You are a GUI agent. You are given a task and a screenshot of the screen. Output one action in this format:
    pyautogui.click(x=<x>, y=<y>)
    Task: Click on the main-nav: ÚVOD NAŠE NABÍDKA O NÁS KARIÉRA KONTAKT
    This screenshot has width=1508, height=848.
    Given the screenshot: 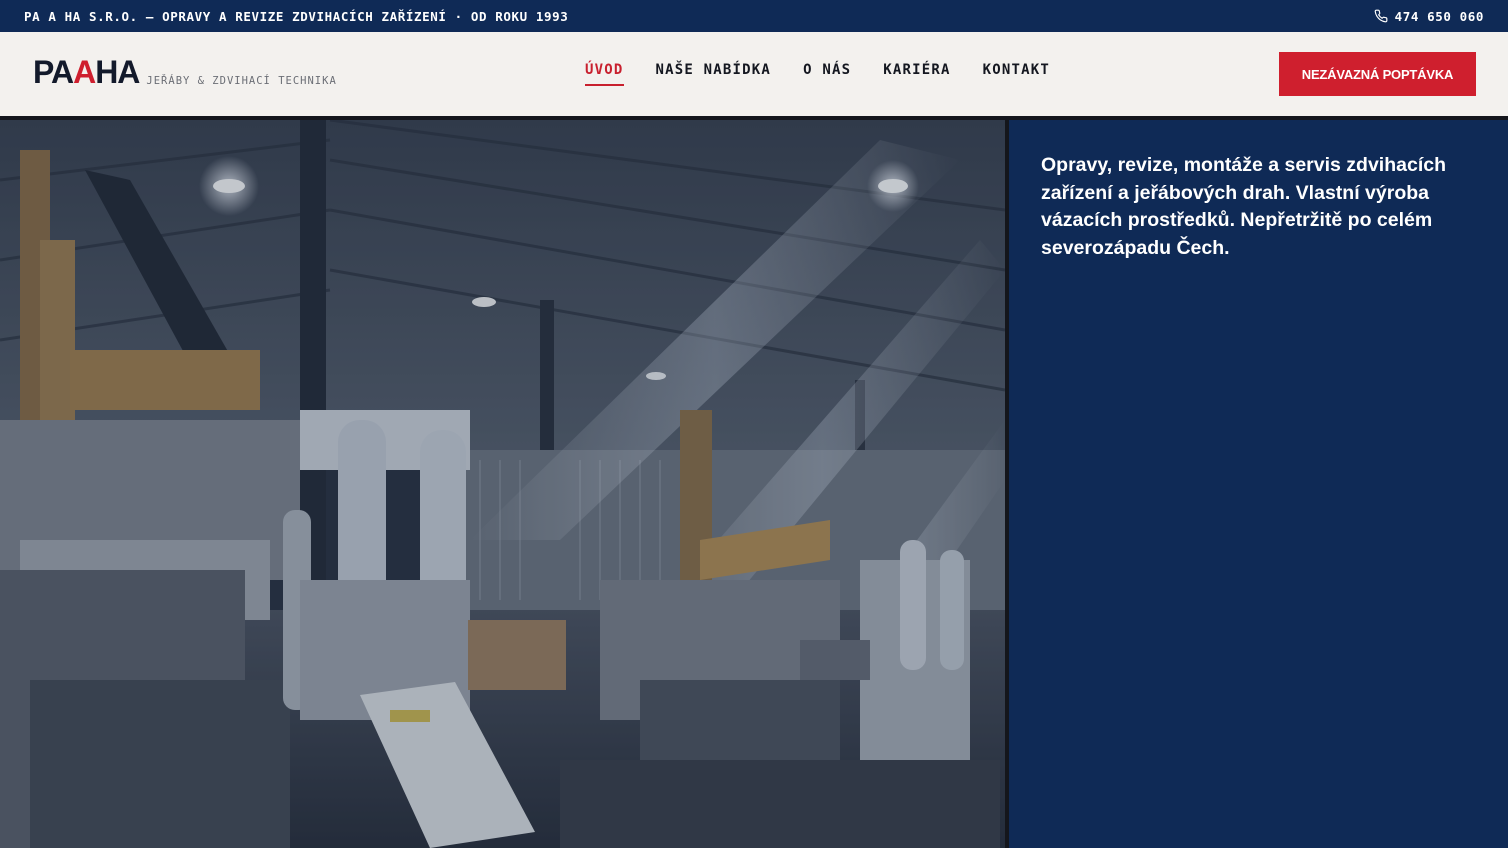 What is the action you would take?
    pyautogui.click(x=817, y=74)
    